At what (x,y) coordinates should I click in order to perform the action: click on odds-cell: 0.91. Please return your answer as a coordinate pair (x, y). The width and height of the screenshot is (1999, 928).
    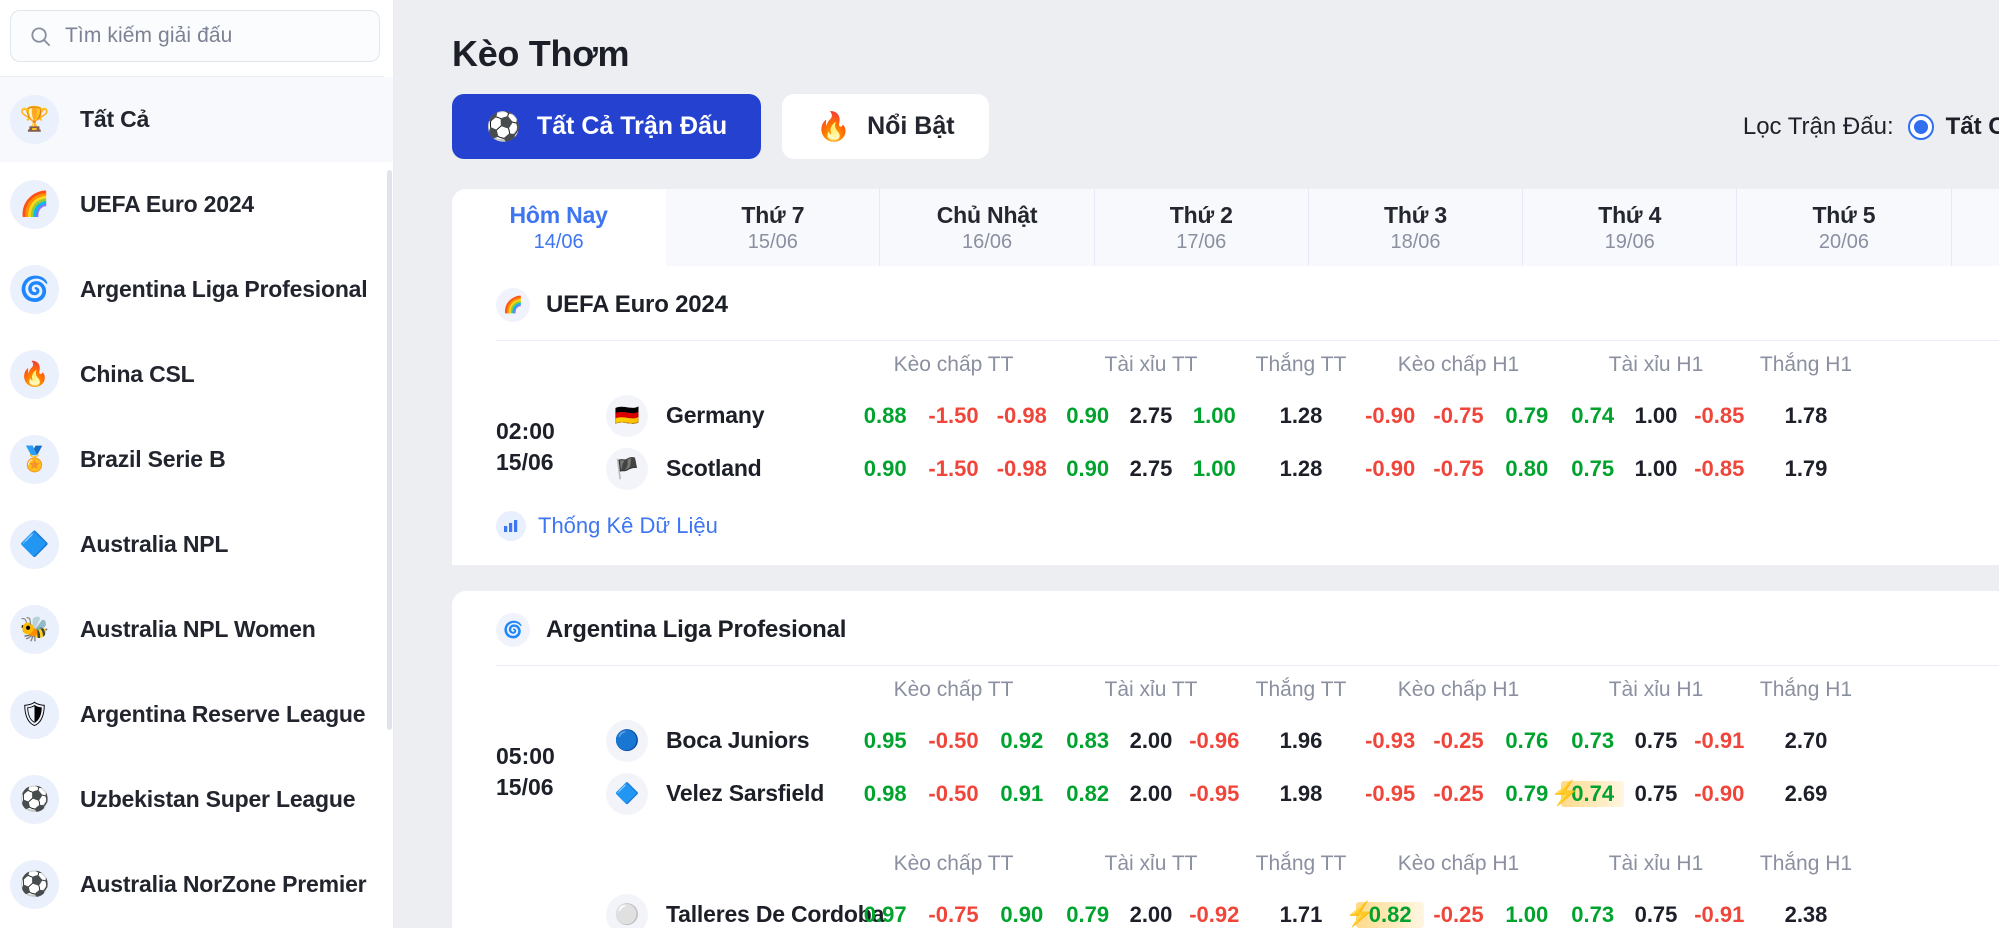
    Looking at the image, I should click on (1022, 794).